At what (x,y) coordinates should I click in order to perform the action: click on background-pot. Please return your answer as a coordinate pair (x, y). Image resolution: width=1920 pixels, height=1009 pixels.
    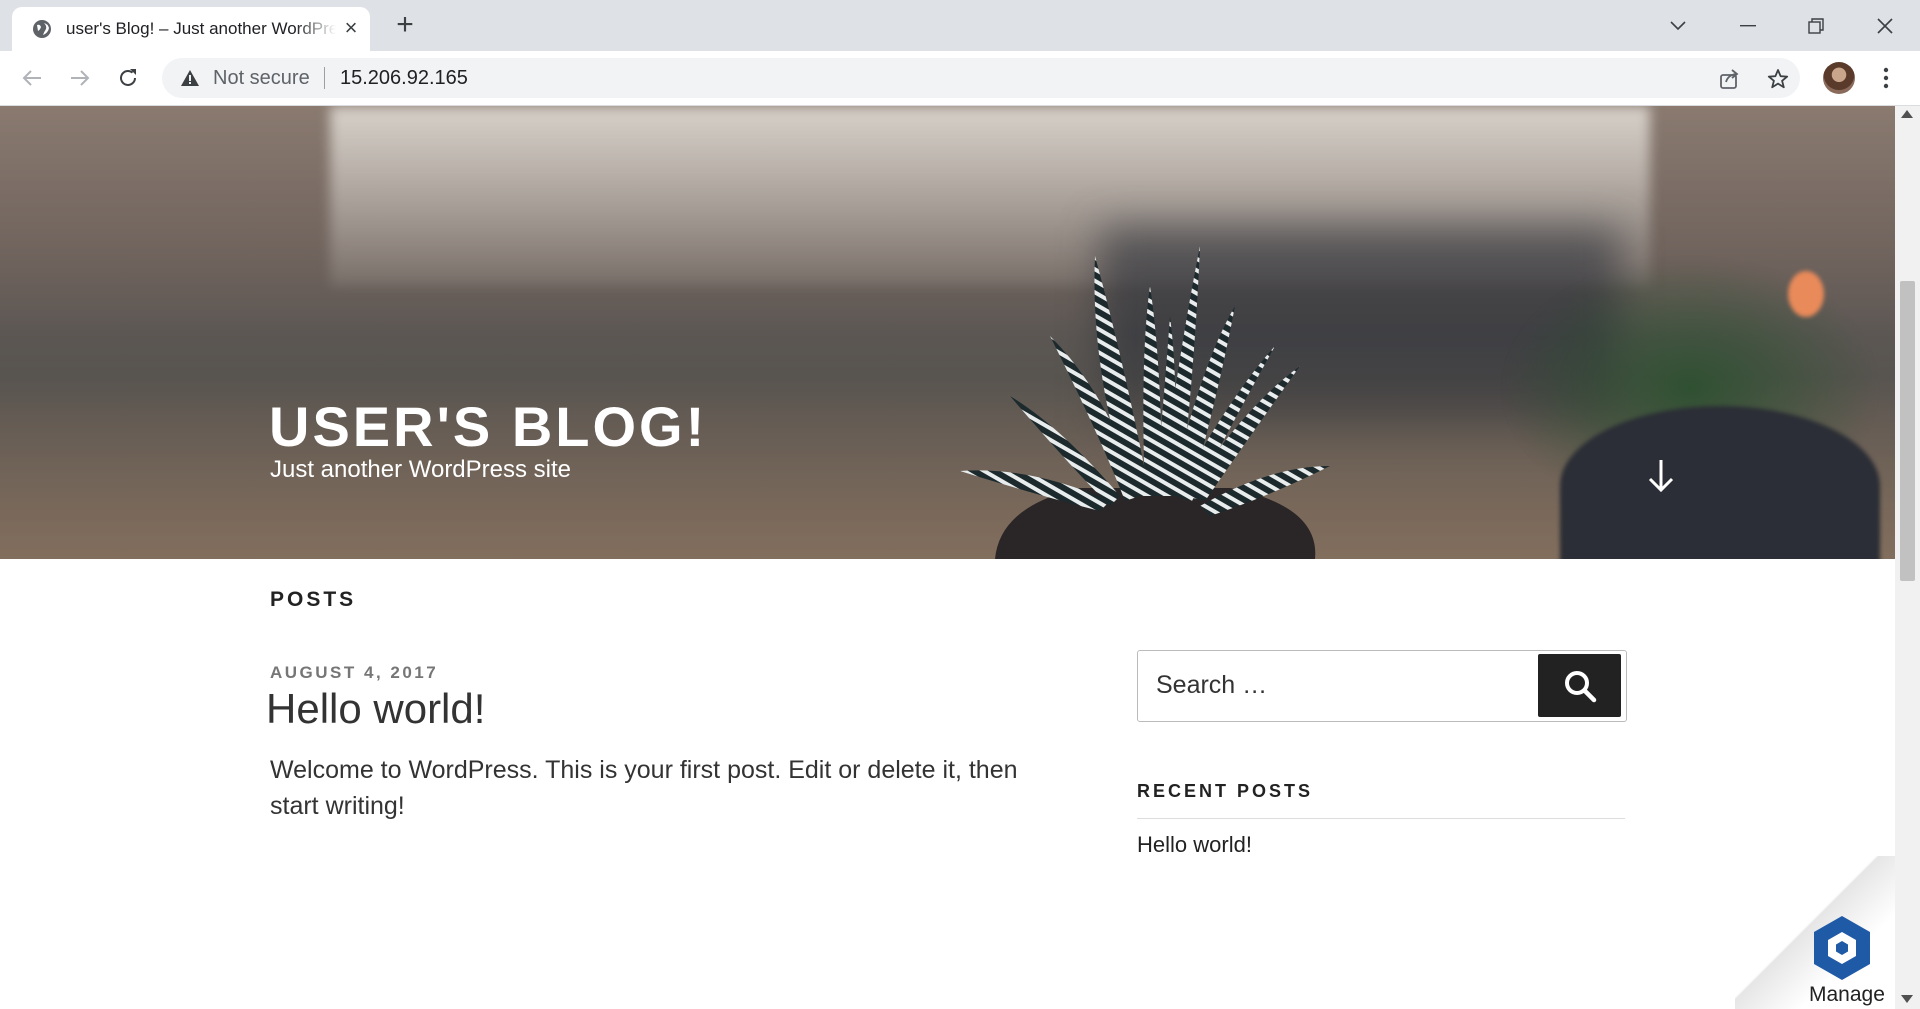
    Looking at the image, I should click on (1720, 482).